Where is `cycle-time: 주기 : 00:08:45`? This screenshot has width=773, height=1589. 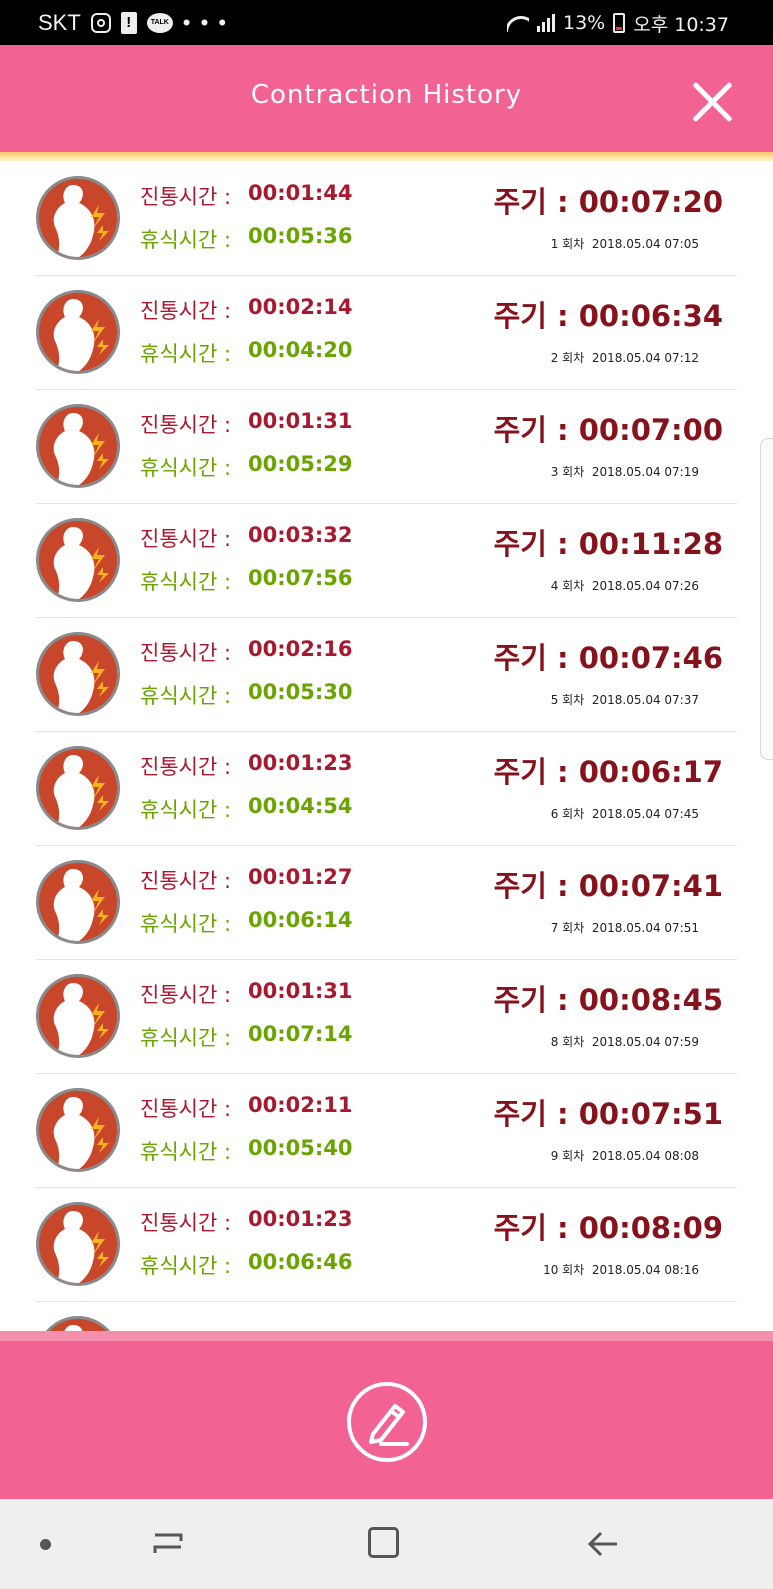
cycle-time: 주기 : 00:08:45 is located at coordinates (608, 998).